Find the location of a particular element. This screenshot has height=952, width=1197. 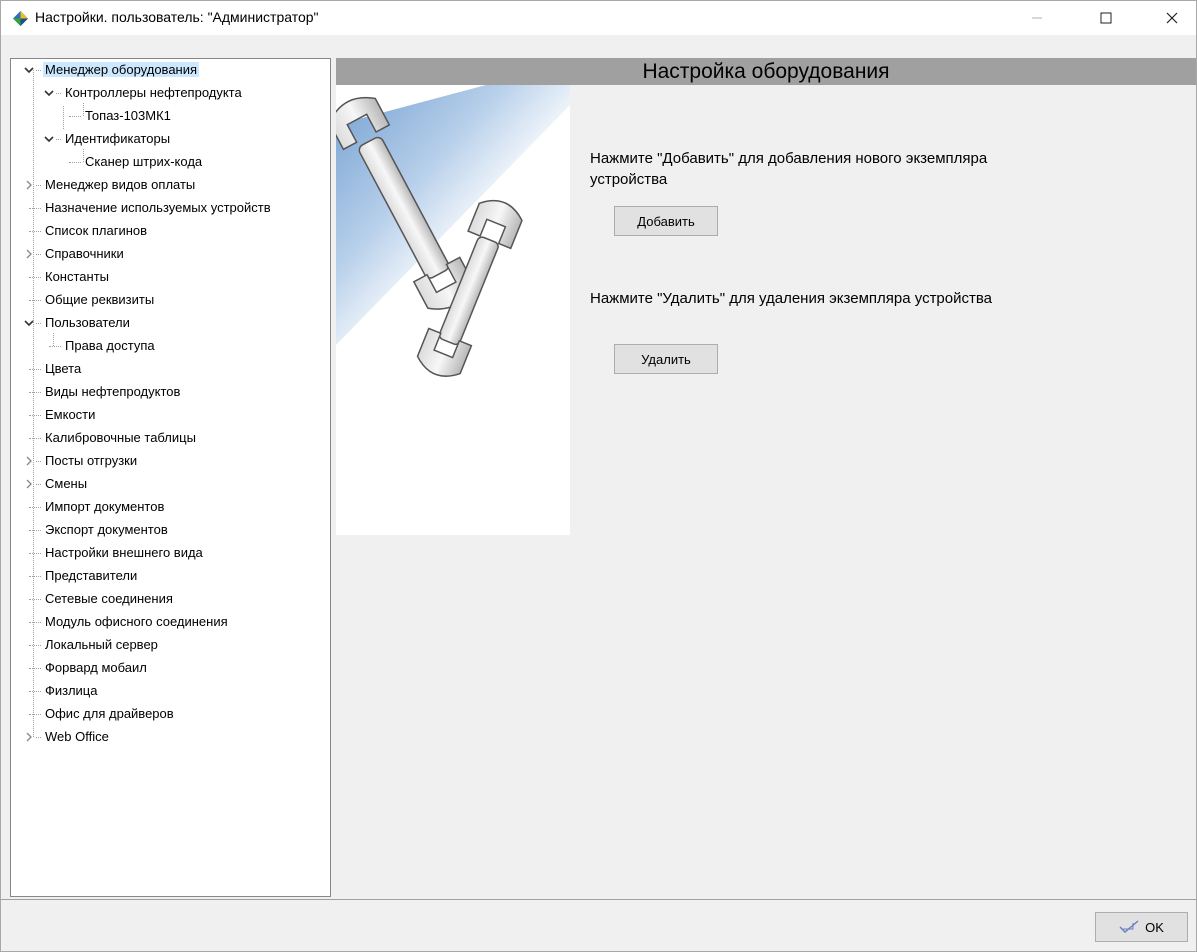

maximize-button is located at coordinates (1106, 18).